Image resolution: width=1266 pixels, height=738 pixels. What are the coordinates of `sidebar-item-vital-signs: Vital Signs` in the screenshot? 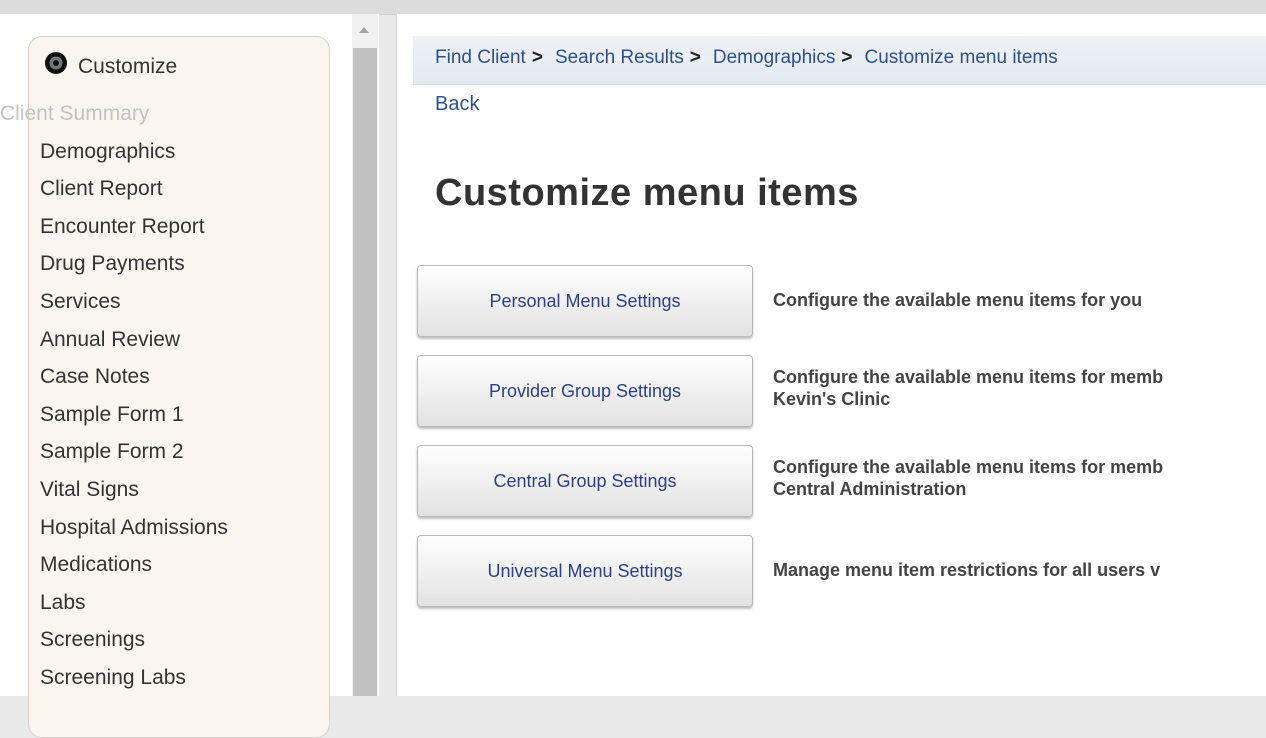 It's located at (114, 494).